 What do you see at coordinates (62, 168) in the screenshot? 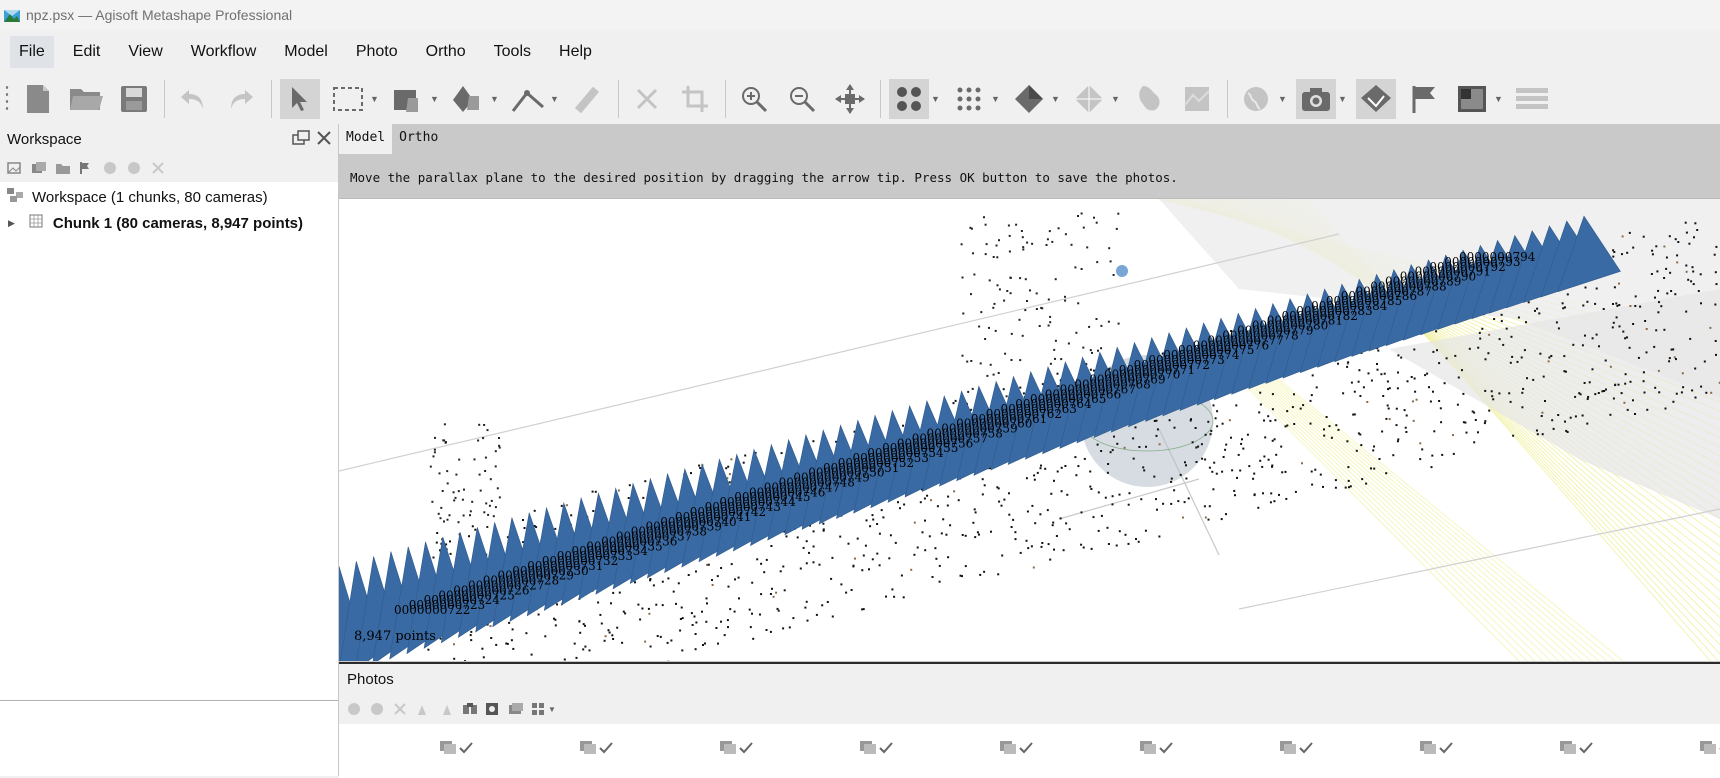
I see `add-folder-icon` at bounding box center [62, 168].